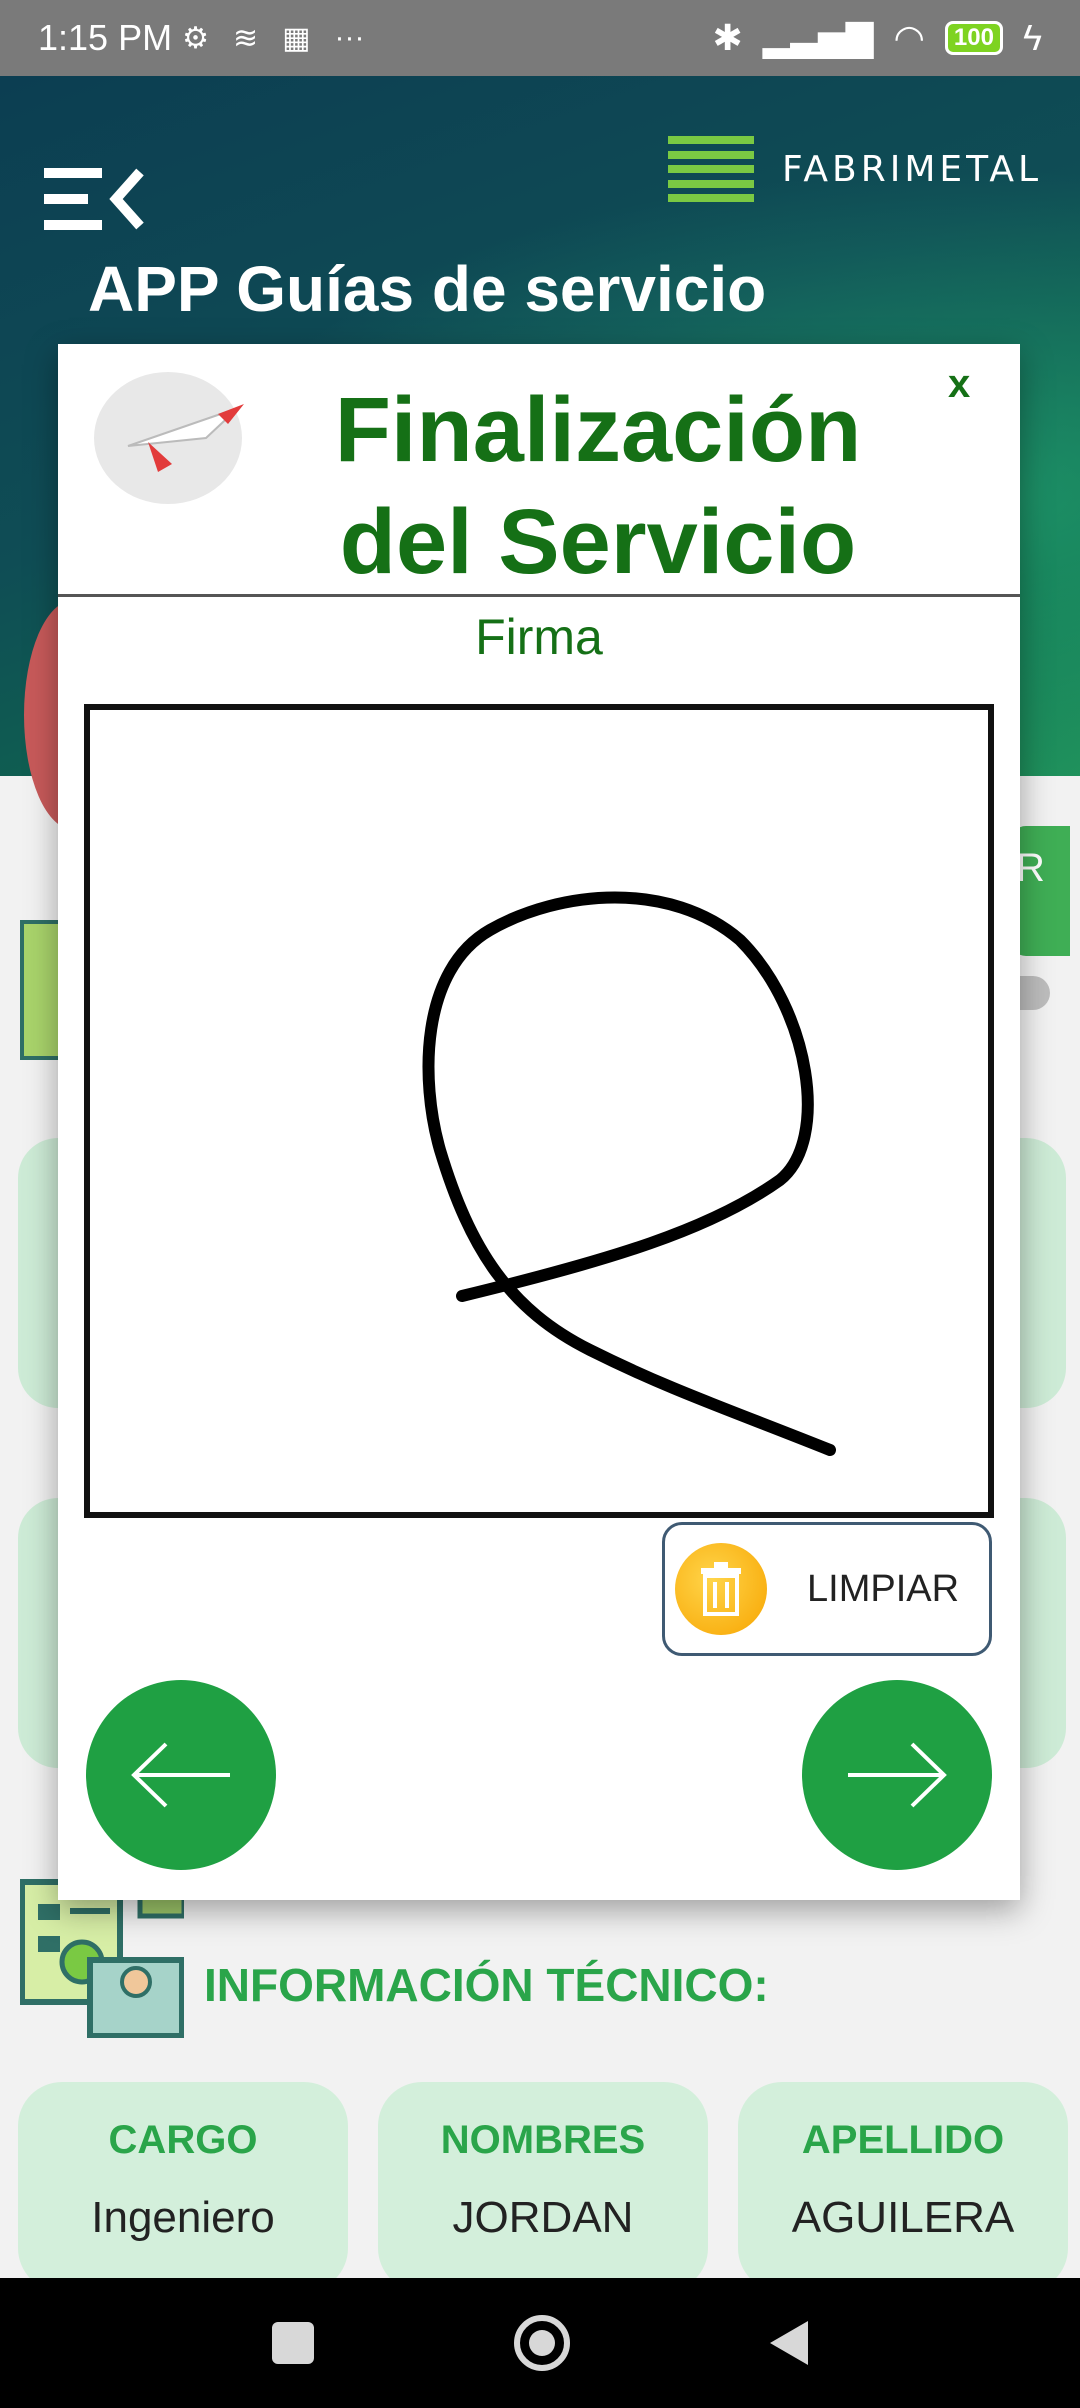  I want to click on divider, so click(539, 595).